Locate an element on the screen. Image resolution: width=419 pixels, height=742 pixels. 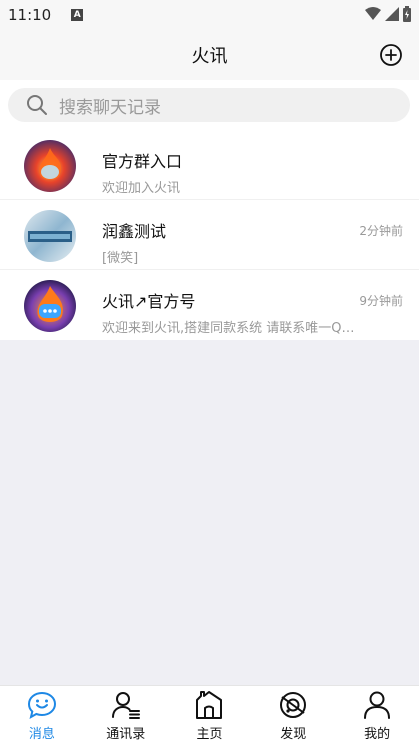
chat-name: 火讯↗官方号 is located at coordinates (149, 301).